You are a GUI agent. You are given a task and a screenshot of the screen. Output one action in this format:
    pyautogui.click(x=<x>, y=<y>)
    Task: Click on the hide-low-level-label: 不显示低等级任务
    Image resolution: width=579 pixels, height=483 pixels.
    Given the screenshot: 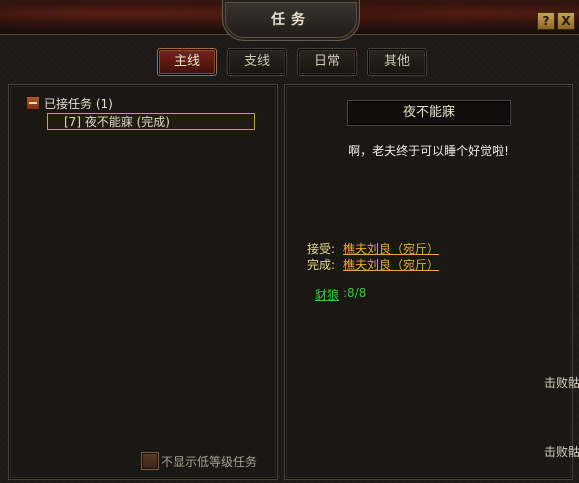 What is the action you would take?
    pyautogui.click(x=209, y=462)
    